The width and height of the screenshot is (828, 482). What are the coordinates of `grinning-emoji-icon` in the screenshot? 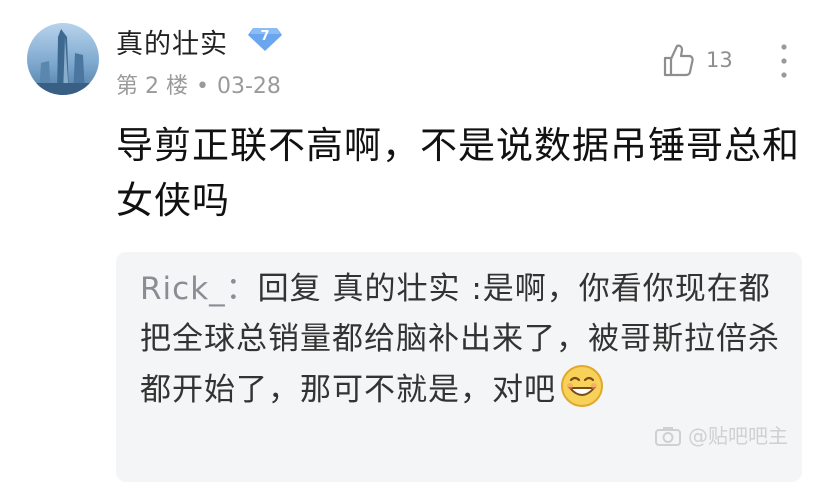 It's located at (582, 386).